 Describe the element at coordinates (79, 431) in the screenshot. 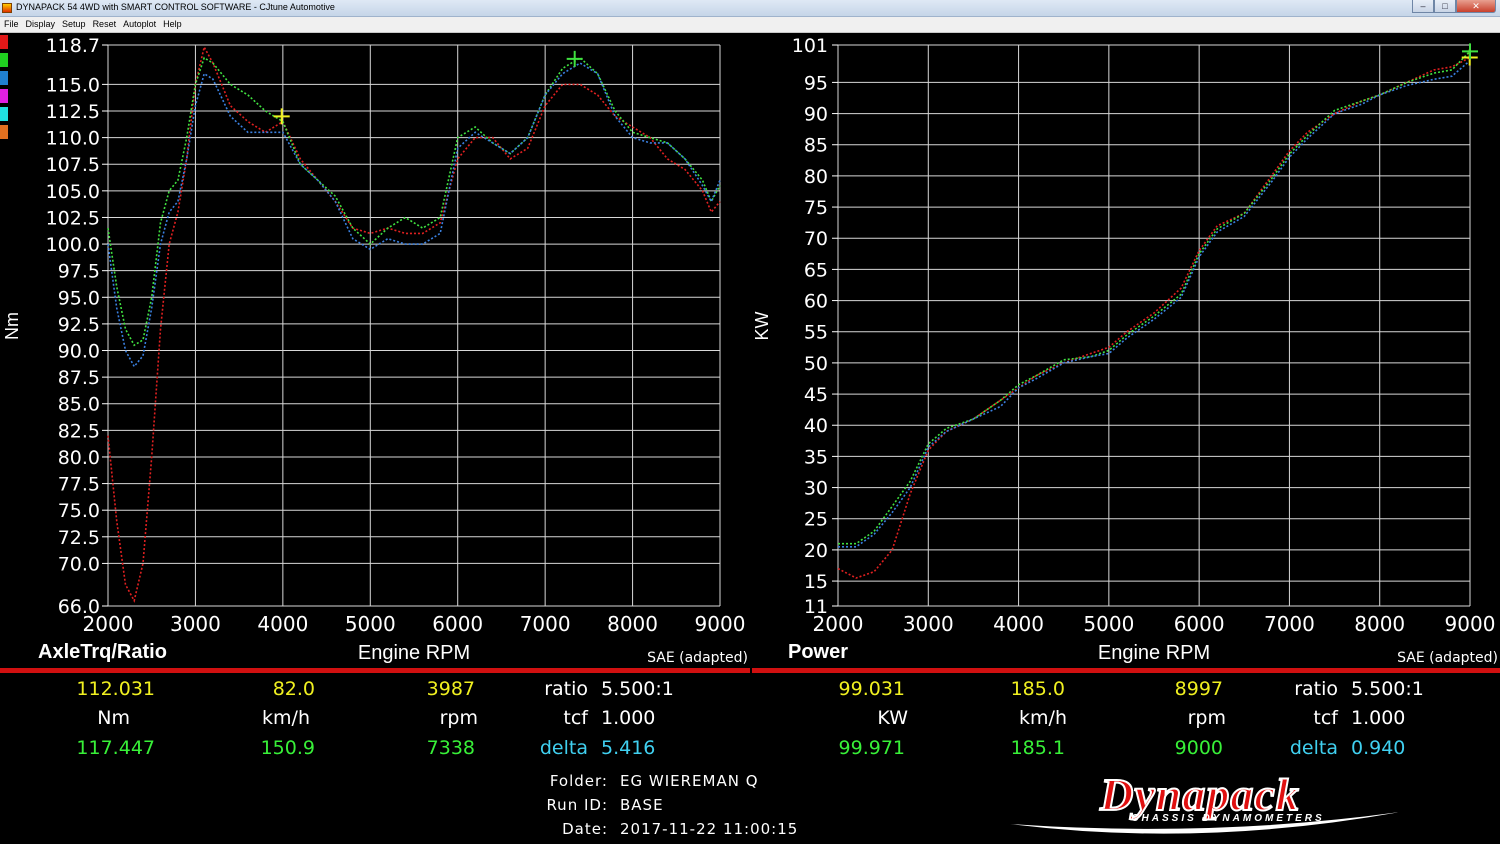

I see `y-tick-label: 82.5` at that location.